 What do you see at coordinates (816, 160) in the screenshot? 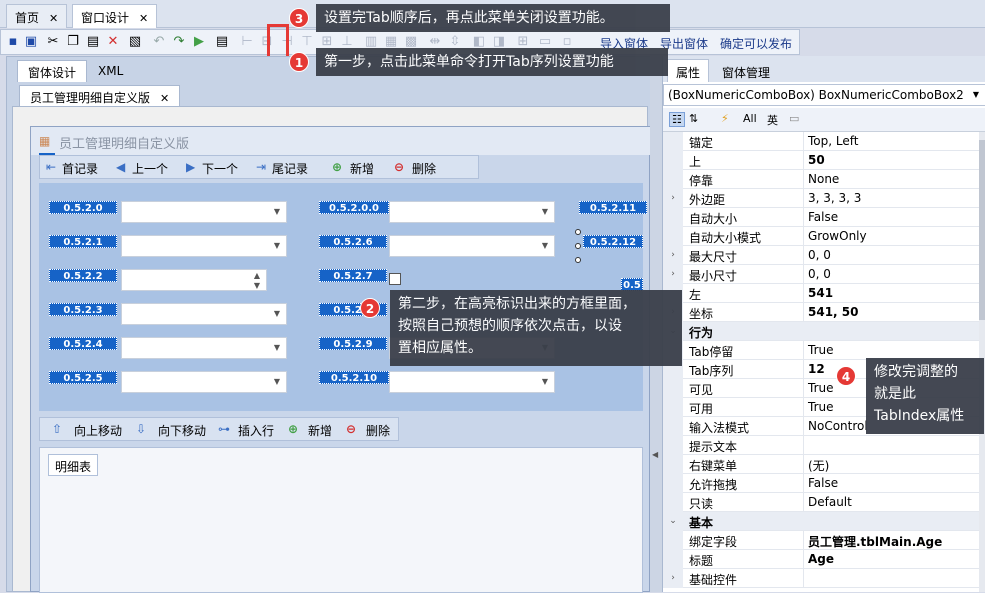
I see `property-value: 50` at bounding box center [816, 160].